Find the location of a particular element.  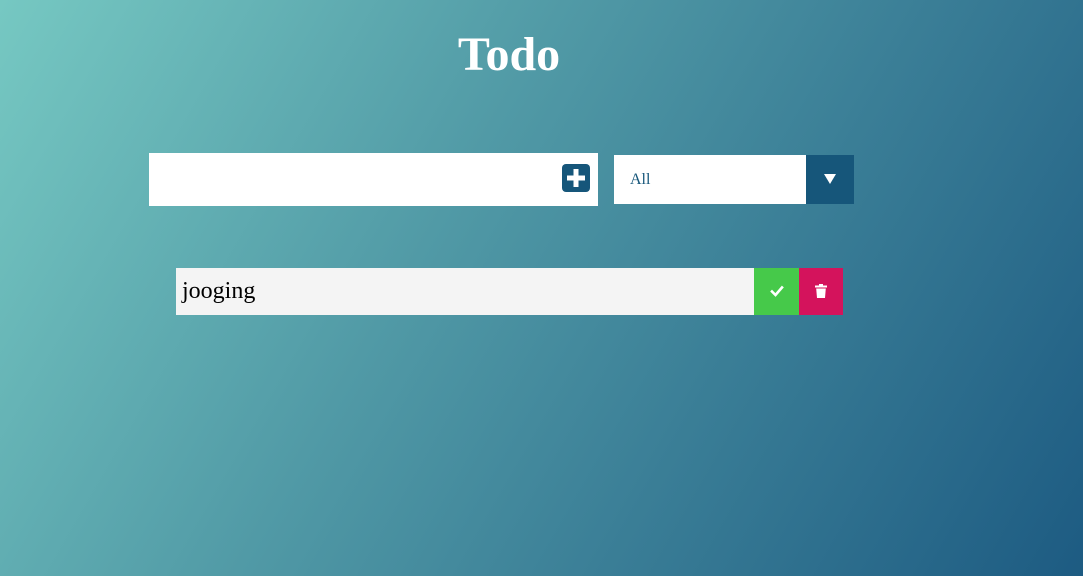

todo-item-text: jooging is located at coordinates (219, 291).